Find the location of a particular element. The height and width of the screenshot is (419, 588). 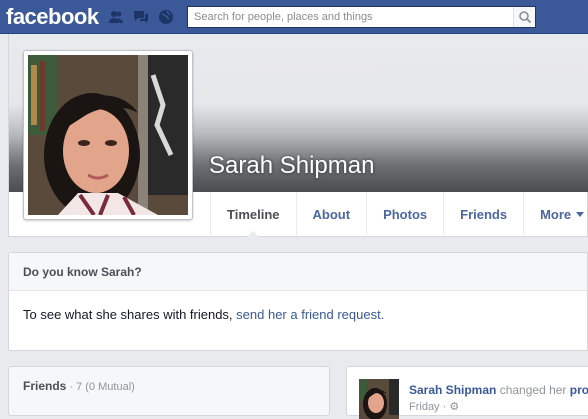

facebook-logo: facebook is located at coordinates (52, 17).